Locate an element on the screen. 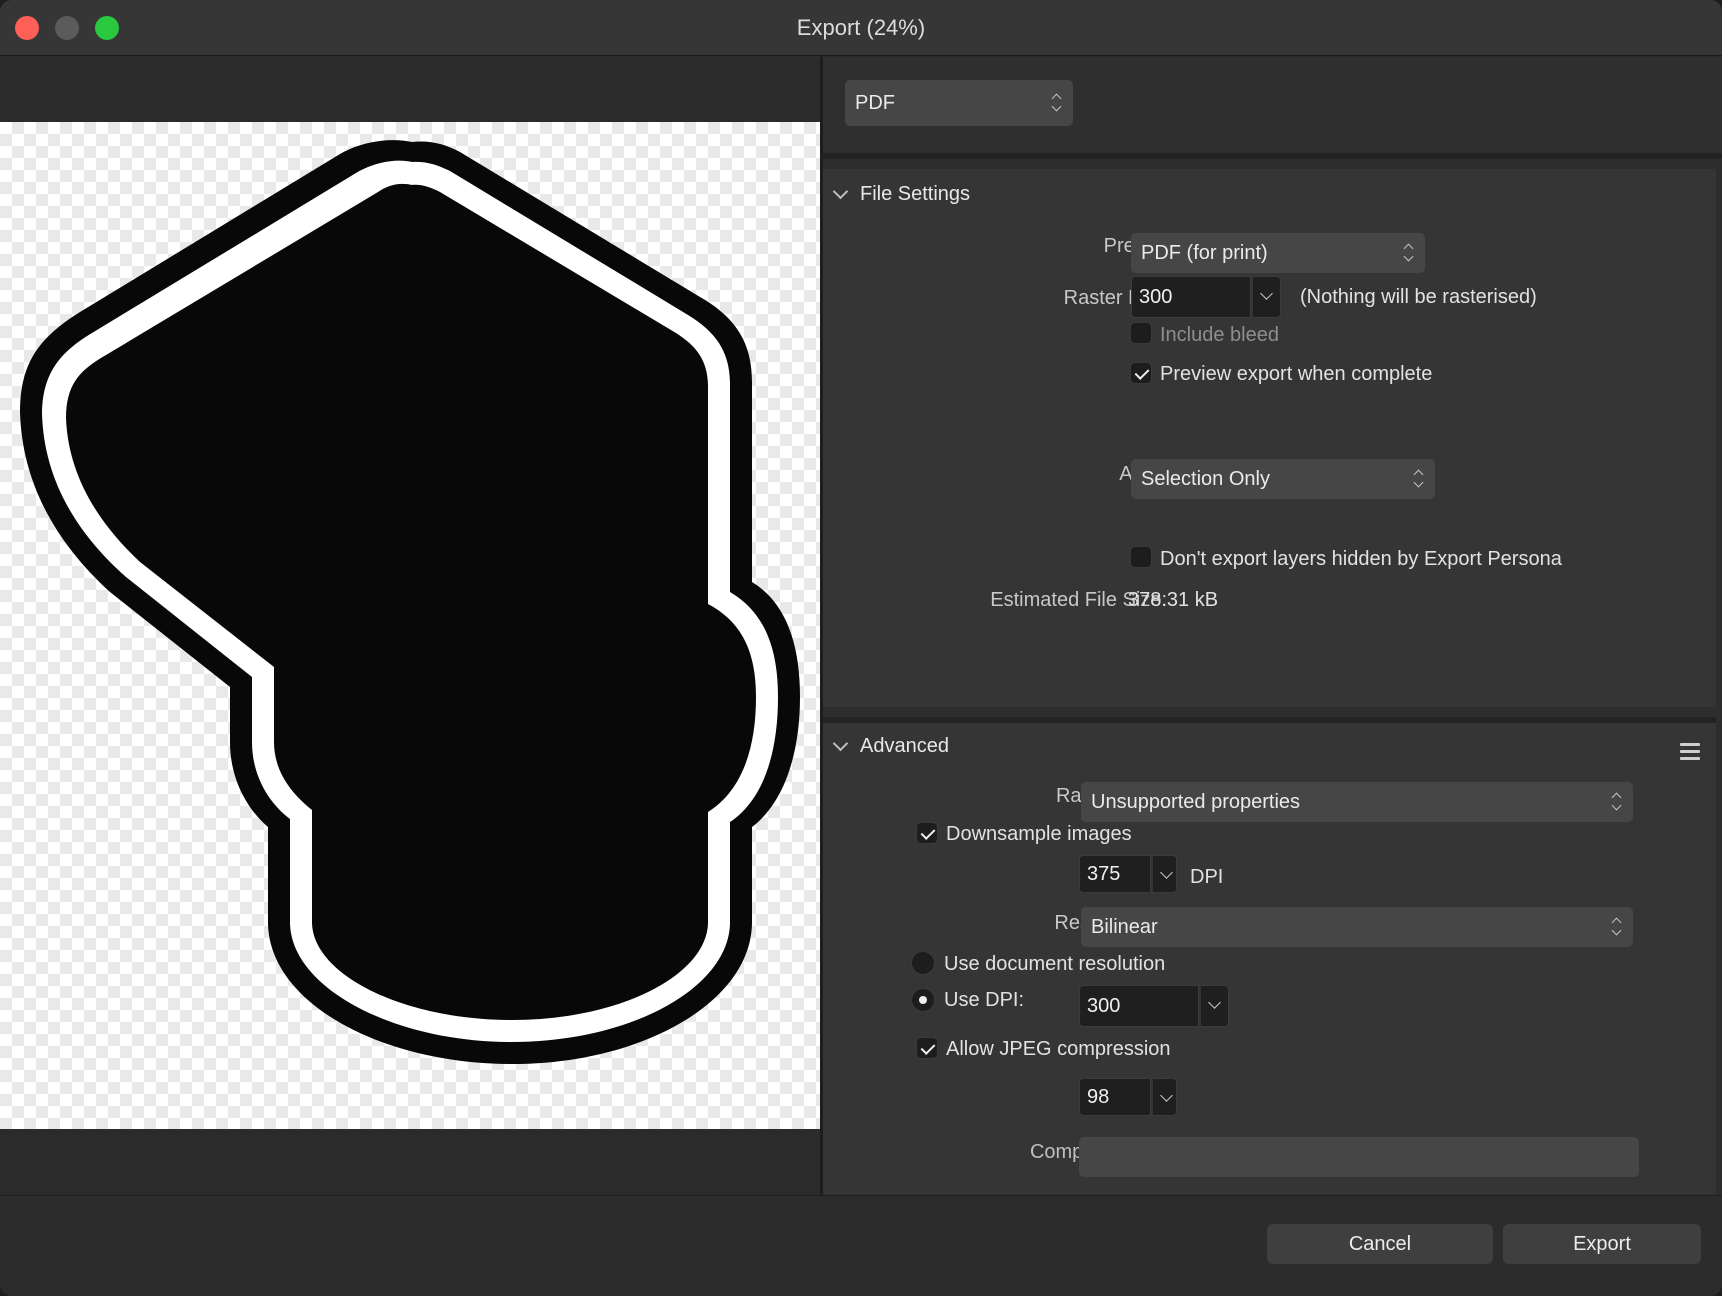 Image resolution: width=1722 pixels, height=1296 pixels. export-button: Export is located at coordinates (1602, 1244).